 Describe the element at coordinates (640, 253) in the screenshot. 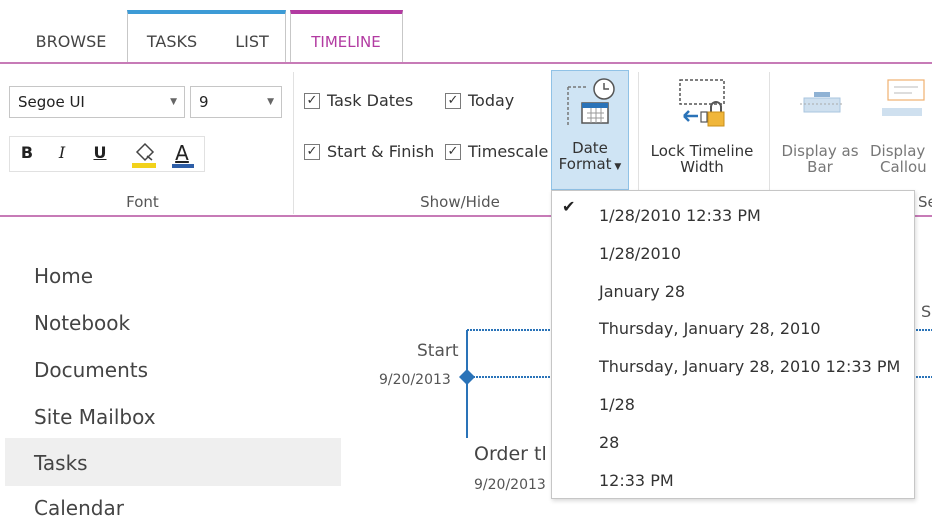

I see `date-format-option: 1/28/2010` at that location.